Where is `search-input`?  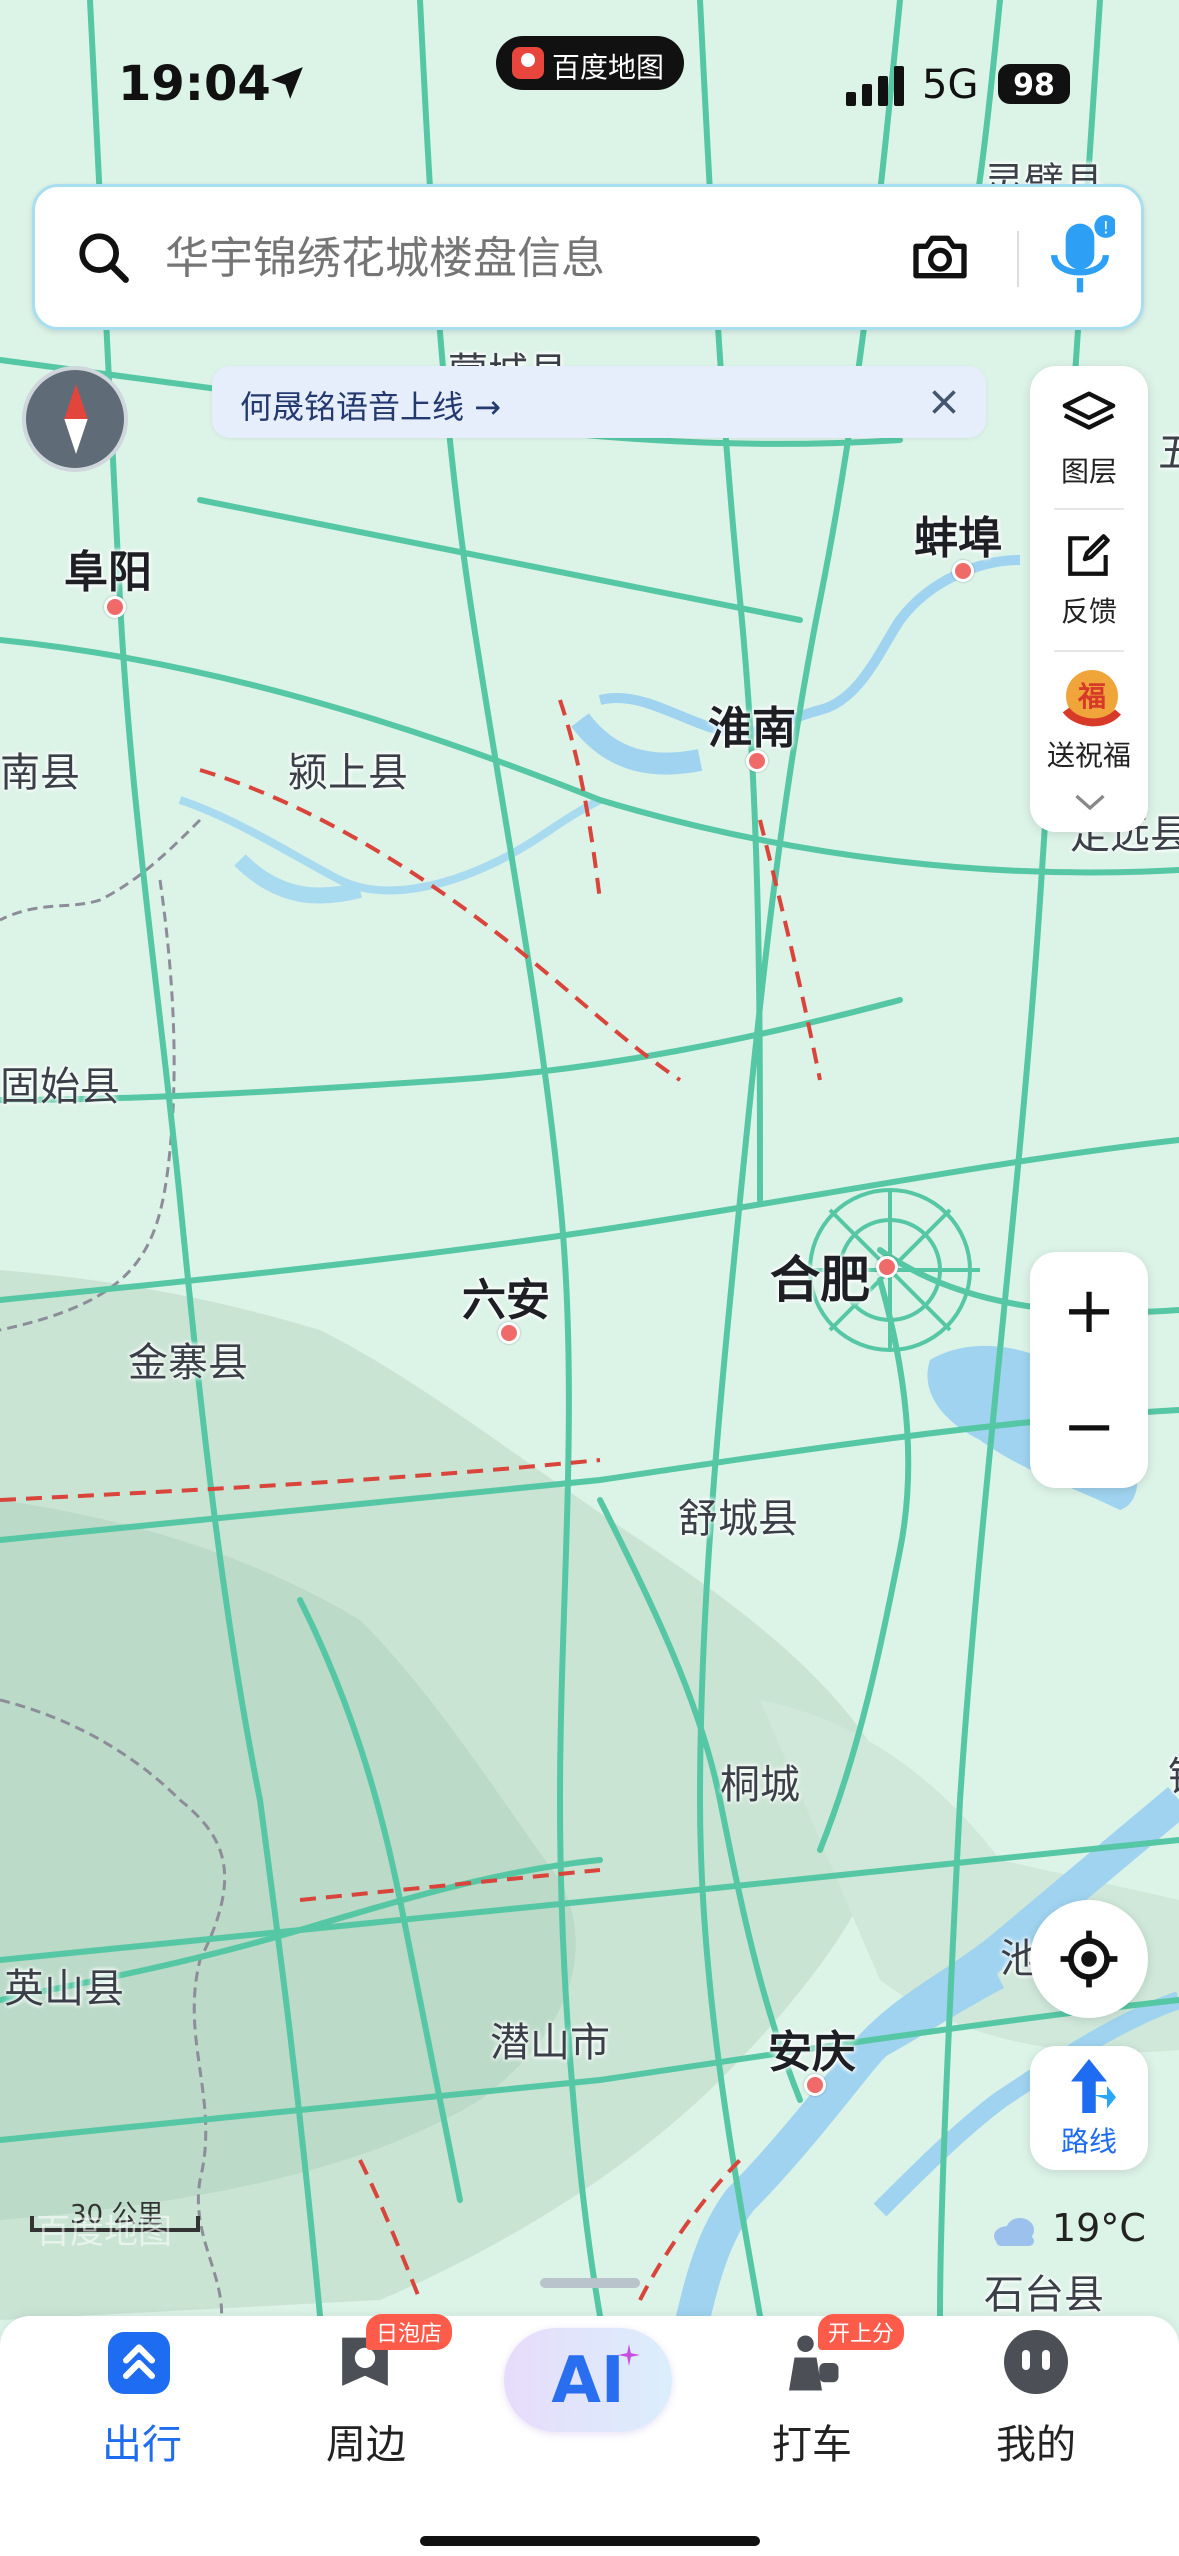
search-input is located at coordinates (535, 258).